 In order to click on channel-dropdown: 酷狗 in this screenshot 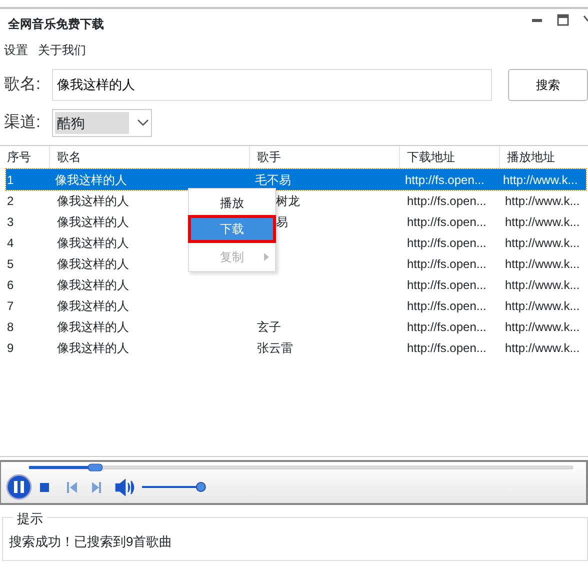, I will do `click(102, 123)`.